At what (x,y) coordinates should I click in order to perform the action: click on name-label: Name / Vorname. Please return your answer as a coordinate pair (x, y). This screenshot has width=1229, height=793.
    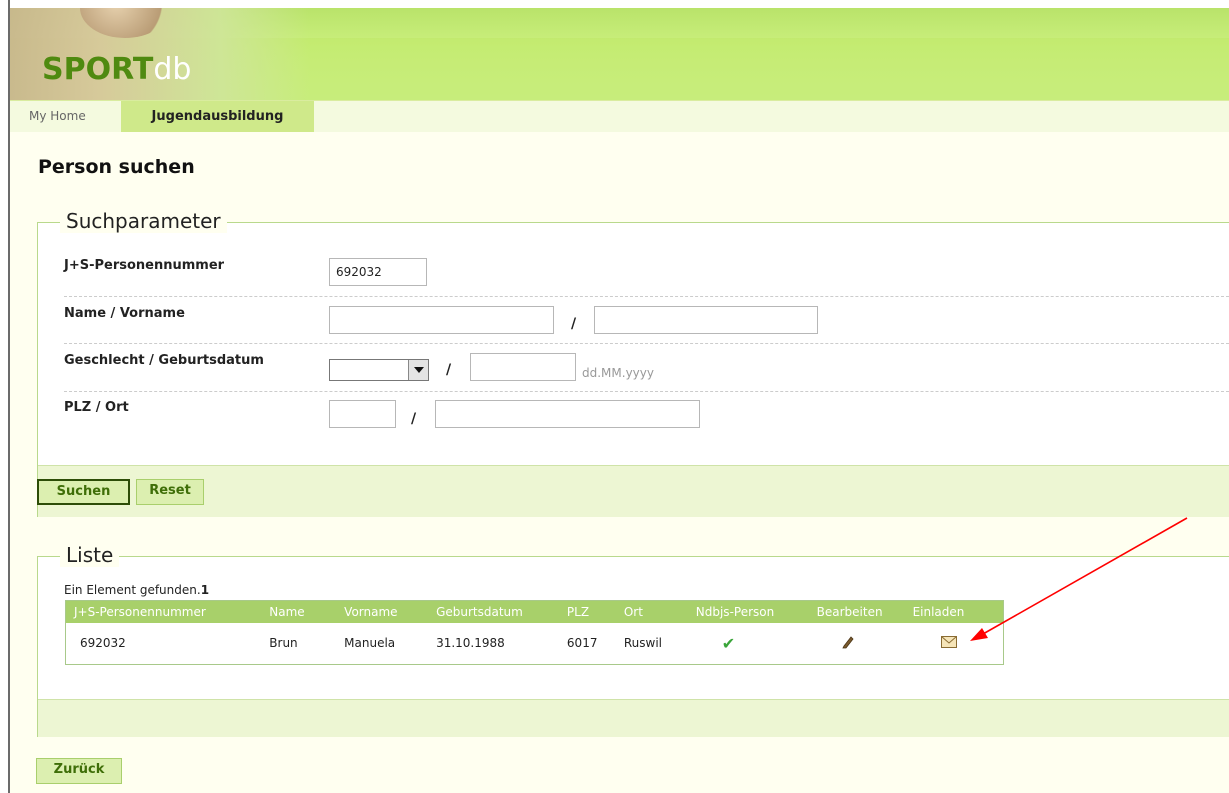
    Looking at the image, I should click on (124, 313).